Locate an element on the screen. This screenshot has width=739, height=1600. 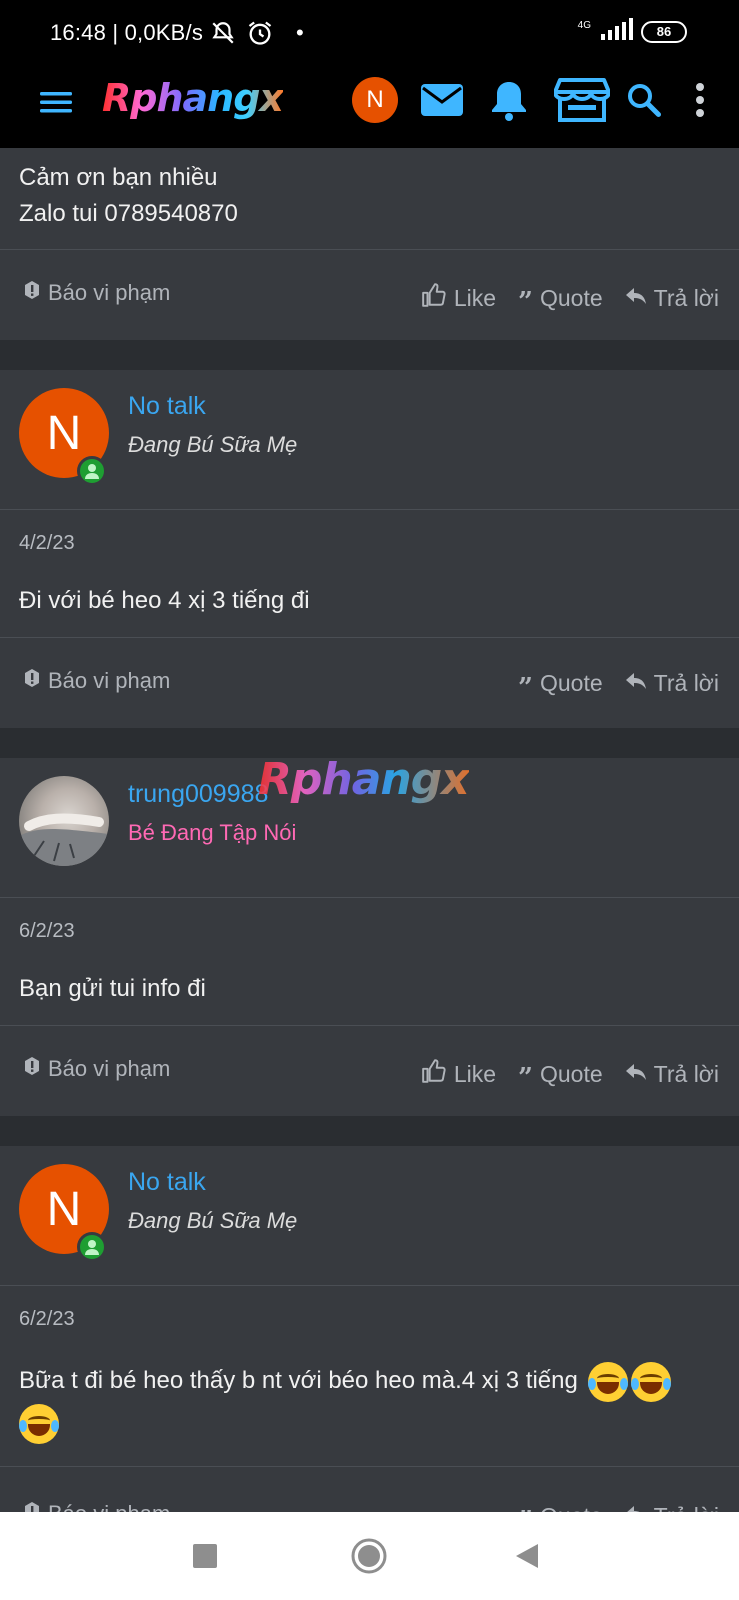
app-header: Rphangx N is located at coordinates (369, 105).